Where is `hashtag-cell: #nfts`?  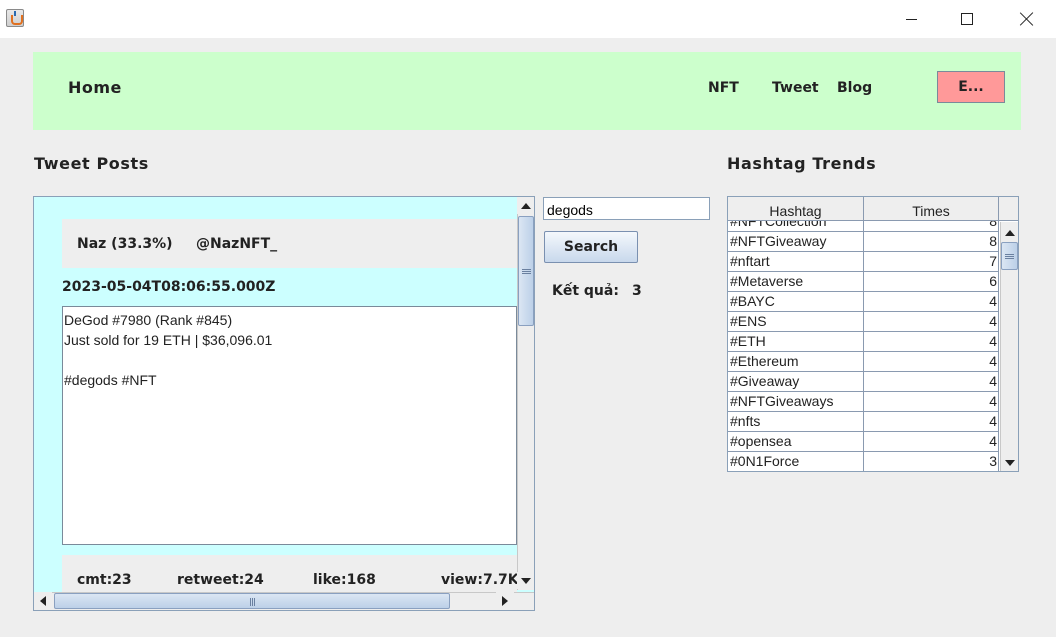
hashtag-cell: #nfts is located at coordinates (796, 422).